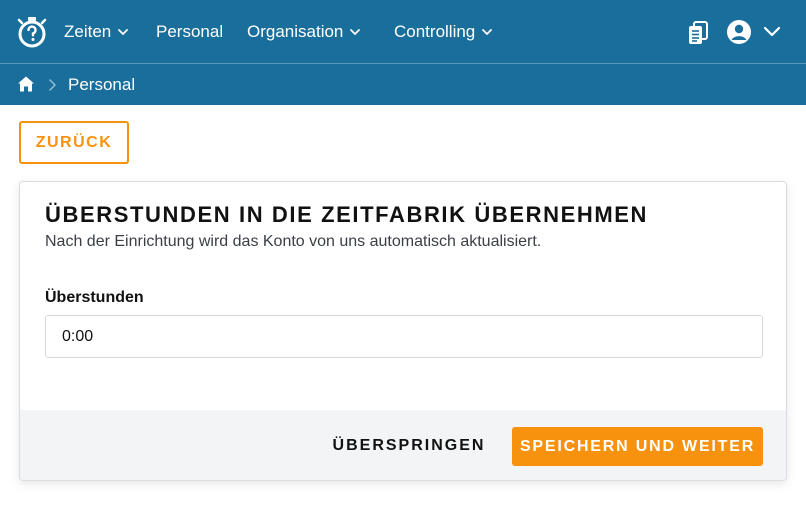 This screenshot has height=520, width=806. I want to click on card-title: ÜBERSTUNDEN IN DIE ZEITFABRIK ÜBERNEHMEN, so click(347, 214).